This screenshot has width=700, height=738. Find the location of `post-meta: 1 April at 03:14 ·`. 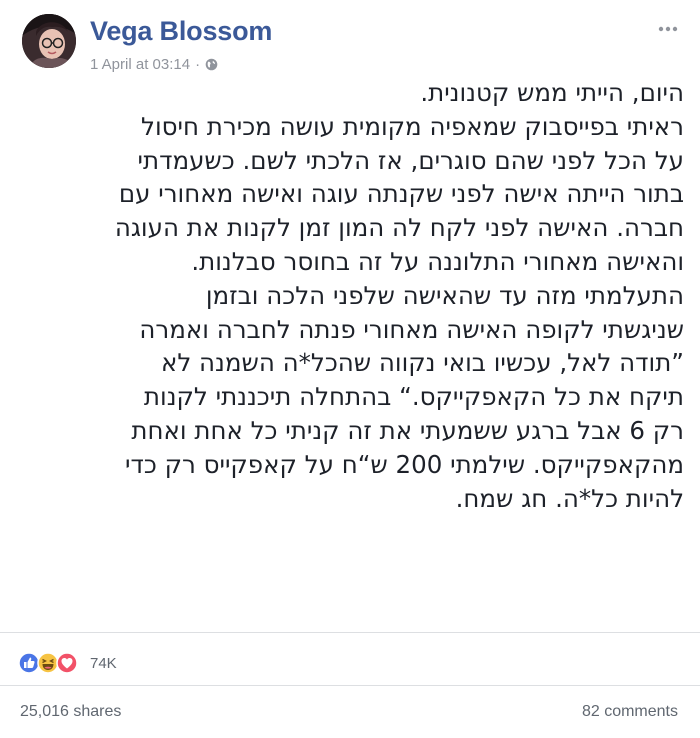

post-meta: 1 April at 03:14 · is located at coordinates (154, 64).